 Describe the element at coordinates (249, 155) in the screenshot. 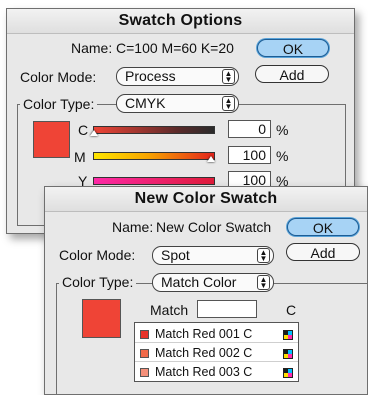

I see `magenta-value: 100` at that location.